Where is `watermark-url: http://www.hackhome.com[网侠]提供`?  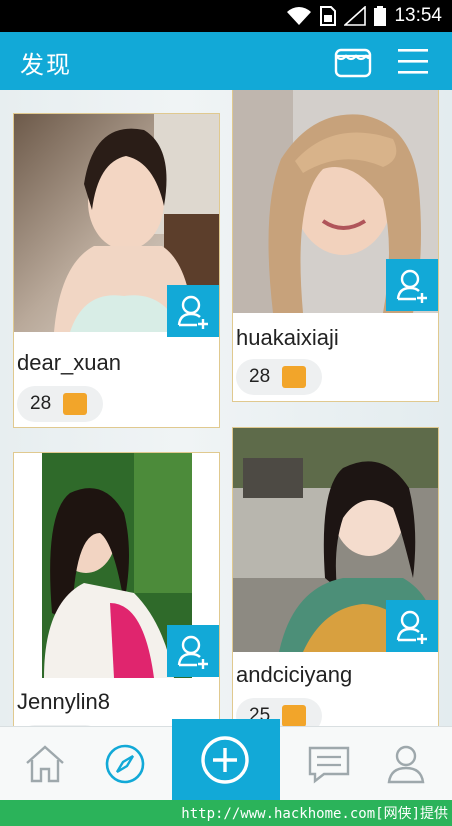 watermark-url: http://www.hackhome.com[网侠]提供 is located at coordinates (314, 814).